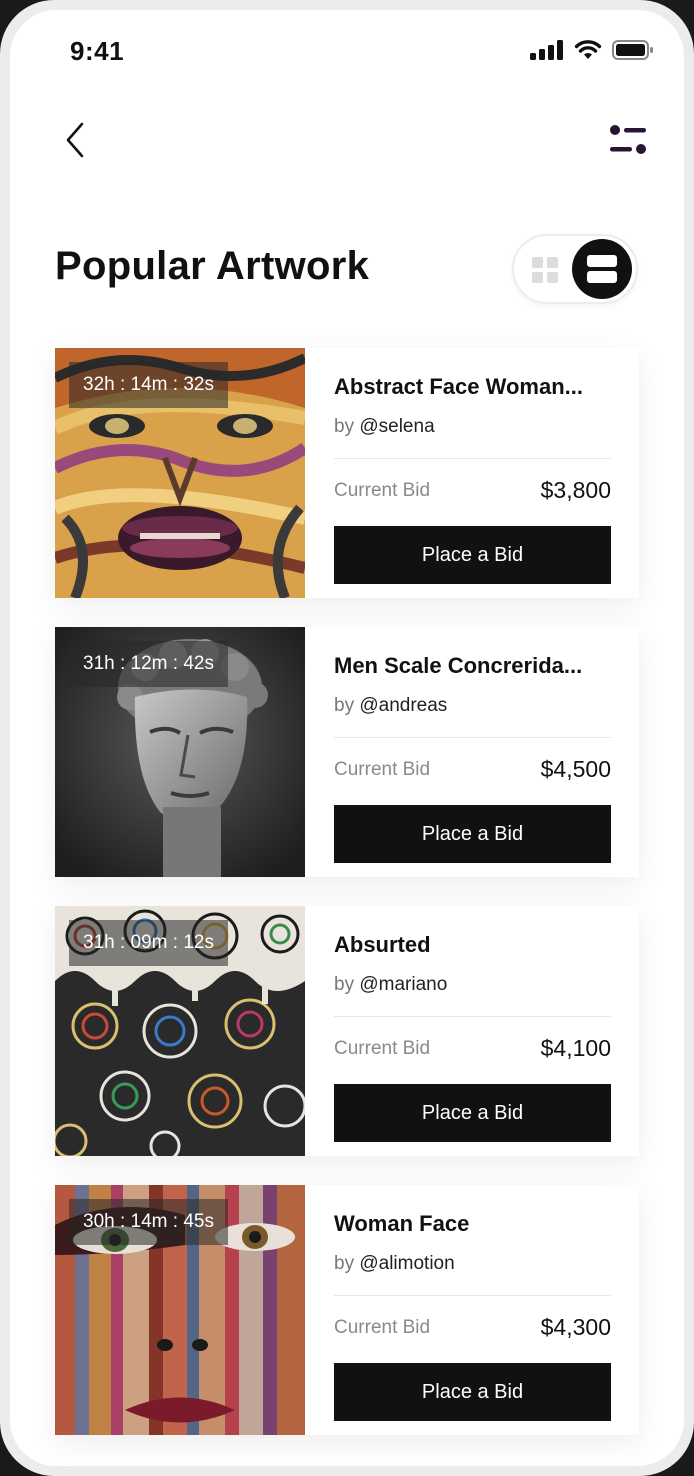 The height and width of the screenshot is (1476, 694). I want to click on current-bid-value: $4,300, so click(575, 1327).